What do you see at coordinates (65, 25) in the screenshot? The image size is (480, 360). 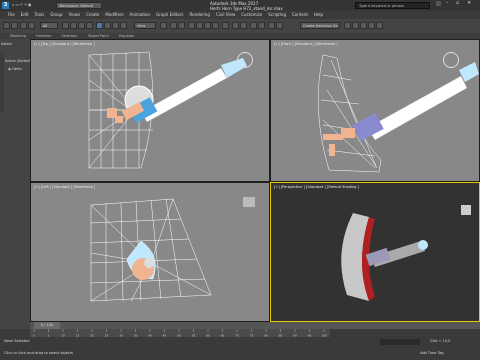 I see `select-object-icon` at bounding box center [65, 25].